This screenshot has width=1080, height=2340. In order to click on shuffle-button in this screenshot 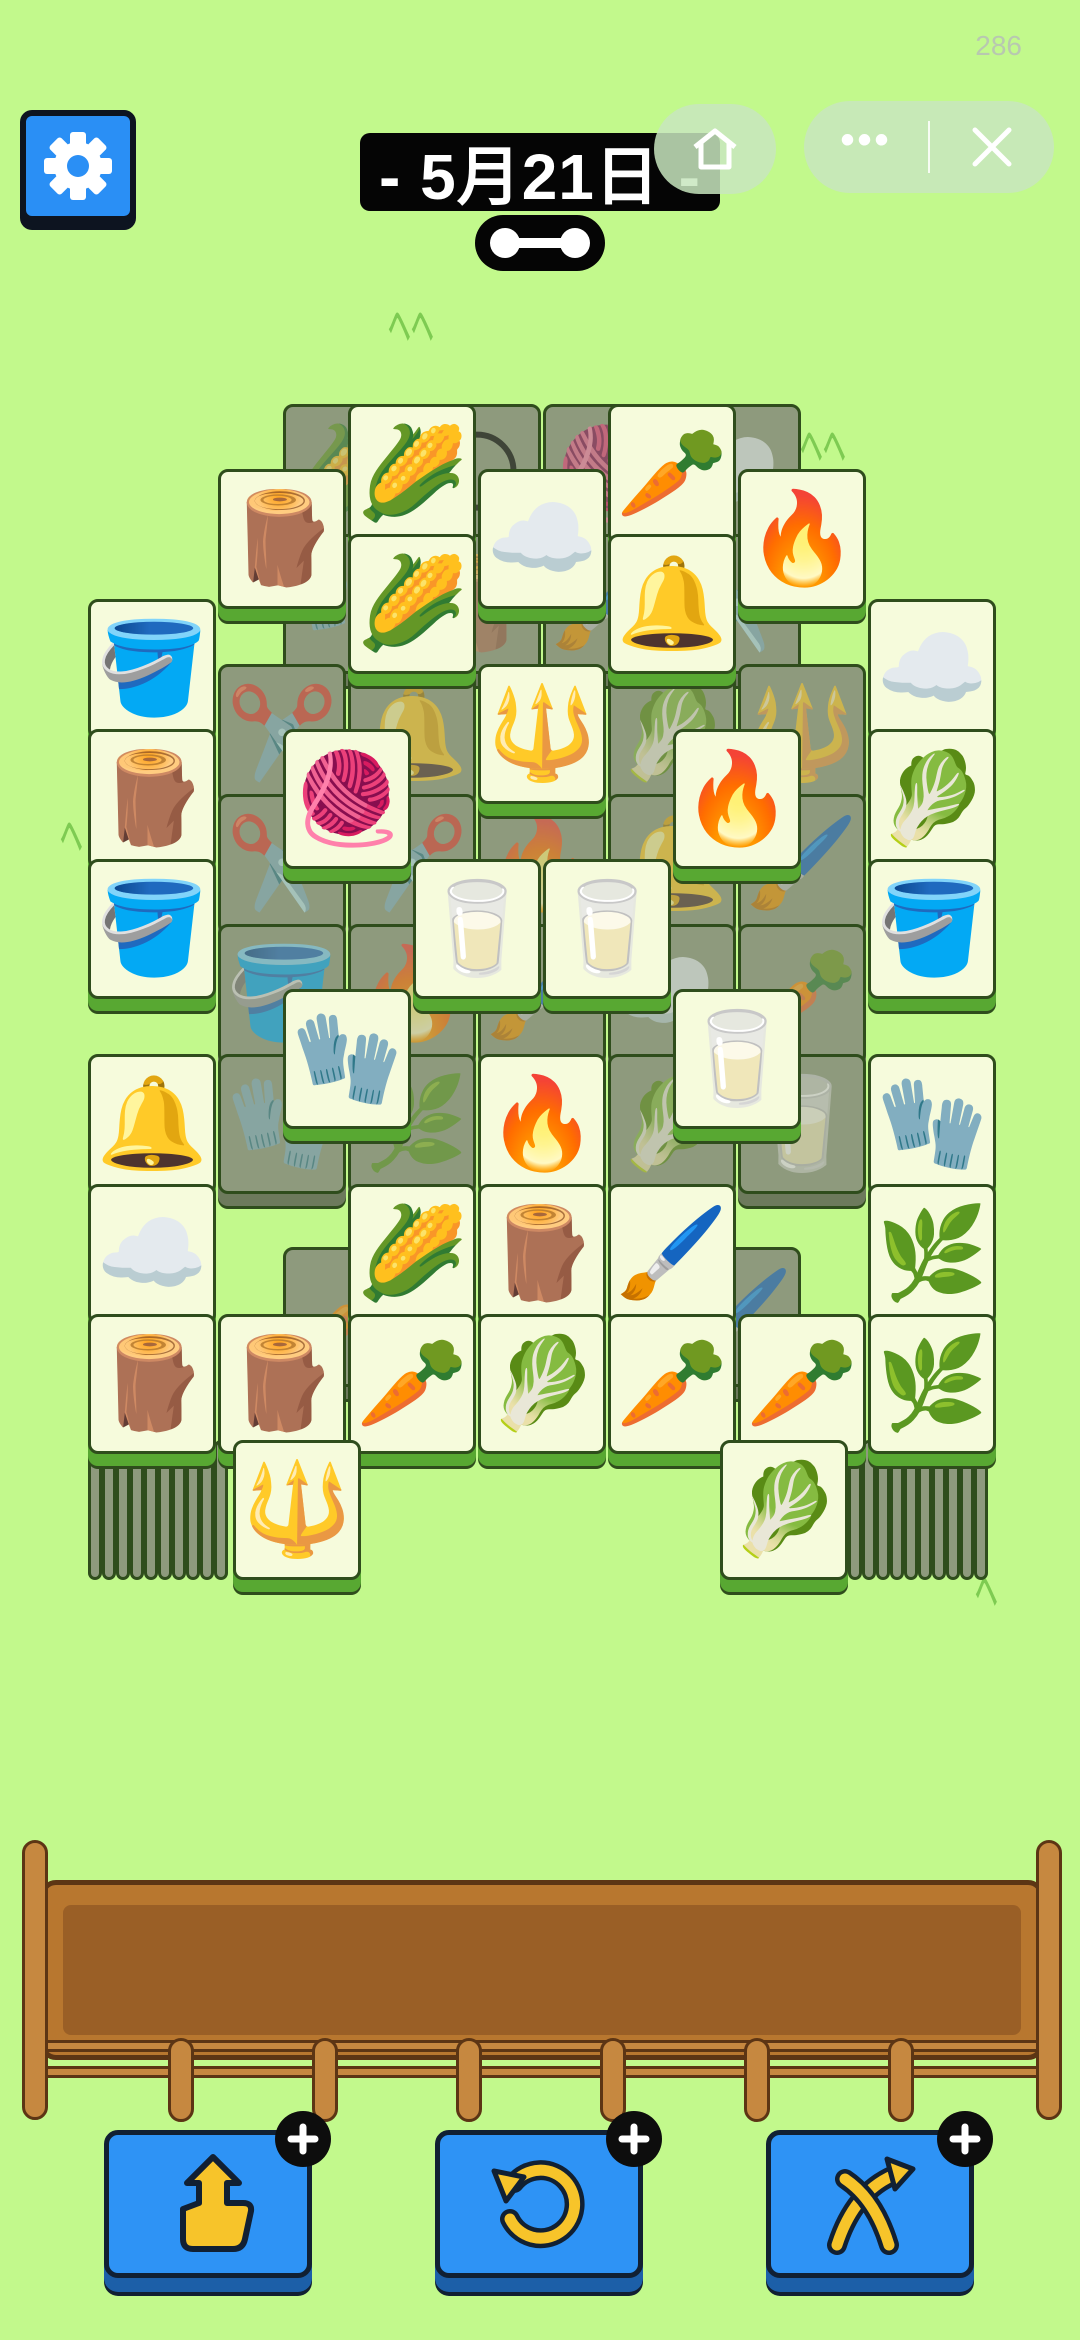, I will do `click(879, 2194)`.